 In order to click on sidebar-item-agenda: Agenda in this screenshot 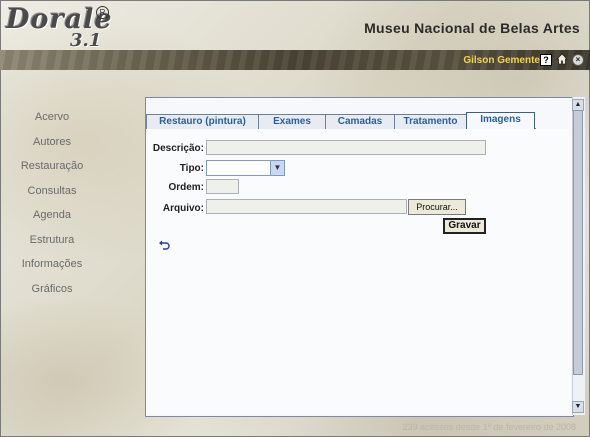, I will do `click(52, 220)`.